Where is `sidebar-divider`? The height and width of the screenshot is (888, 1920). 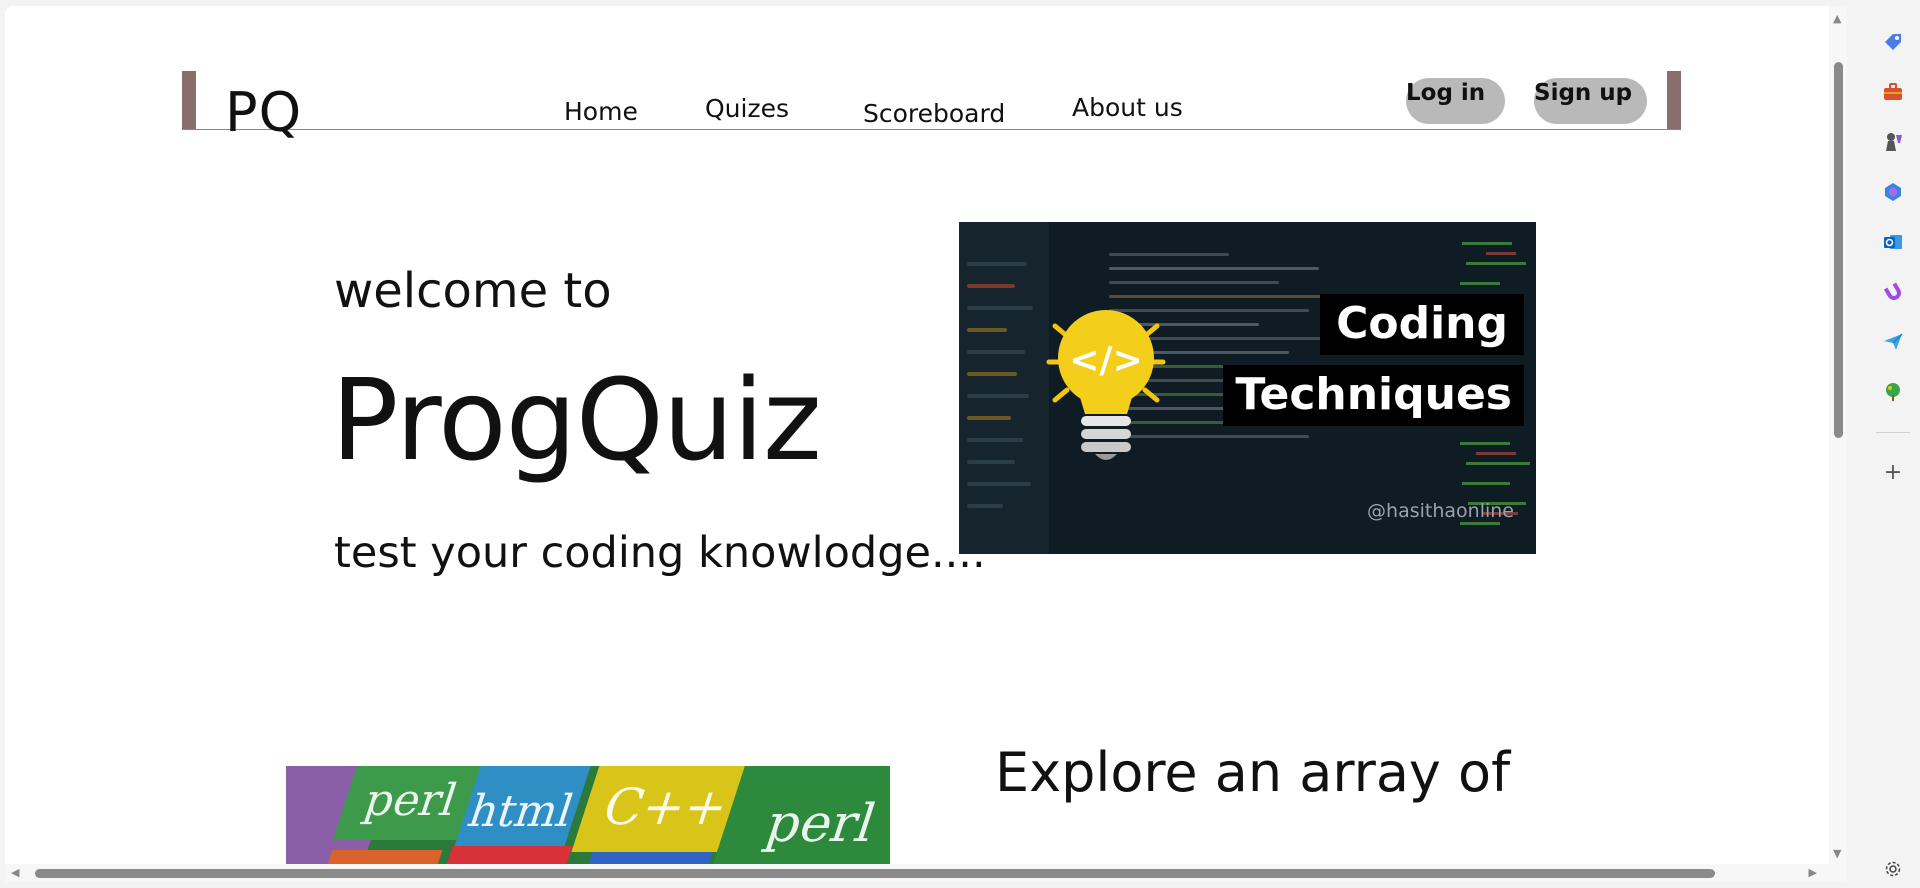 sidebar-divider is located at coordinates (1893, 432).